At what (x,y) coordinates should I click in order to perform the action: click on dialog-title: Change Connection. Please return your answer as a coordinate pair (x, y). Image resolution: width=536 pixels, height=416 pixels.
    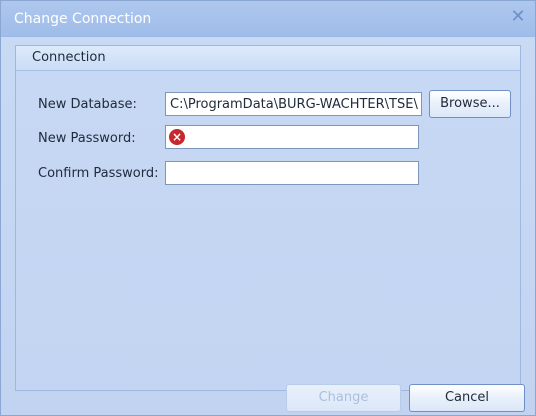
    Looking at the image, I should click on (83, 19).